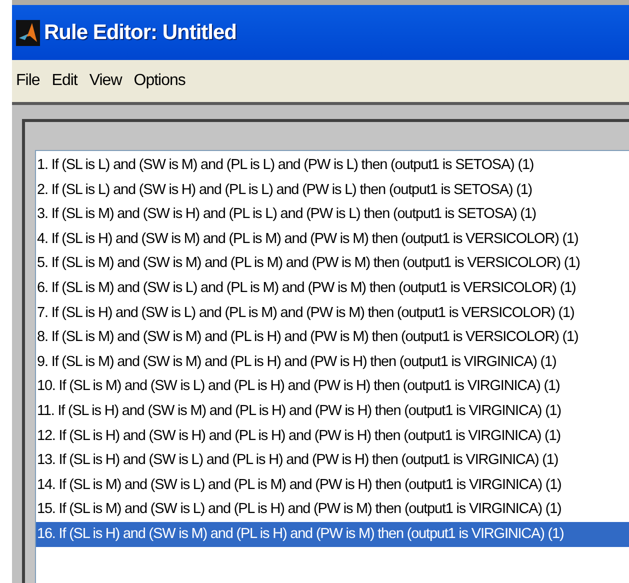 The height and width of the screenshot is (583, 629). I want to click on window-title: Rule Editor: Untitled, so click(140, 33).